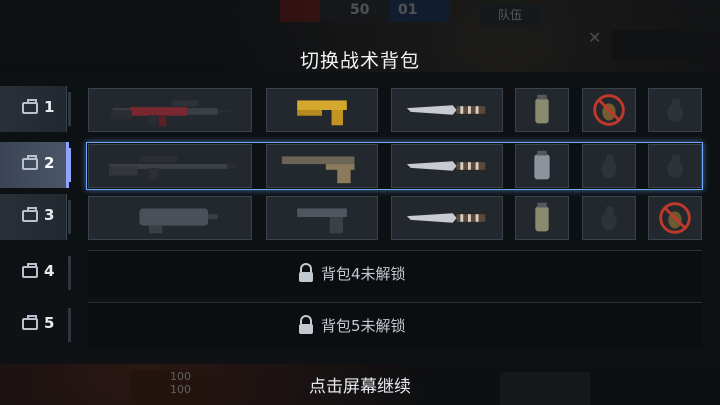  I want to click on loadout-number: 4, so click(49, 271).